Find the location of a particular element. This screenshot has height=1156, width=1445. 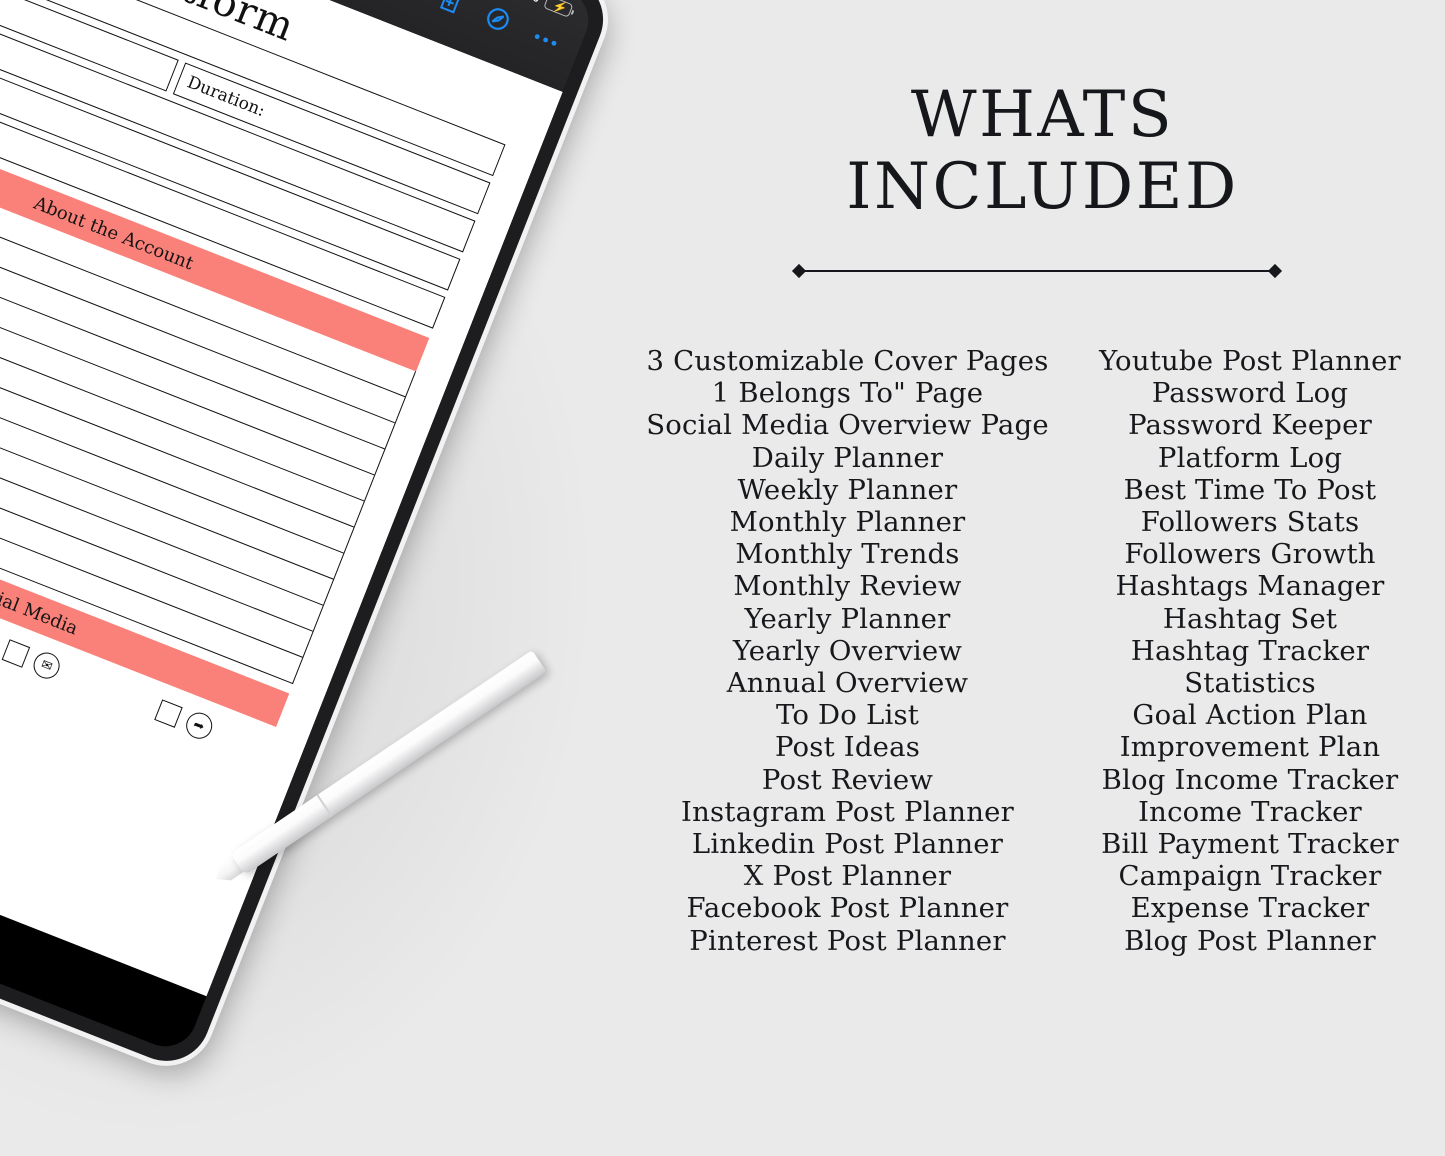

panel-title: WHATS INCLUDED is located at coordinates (1042, 151).